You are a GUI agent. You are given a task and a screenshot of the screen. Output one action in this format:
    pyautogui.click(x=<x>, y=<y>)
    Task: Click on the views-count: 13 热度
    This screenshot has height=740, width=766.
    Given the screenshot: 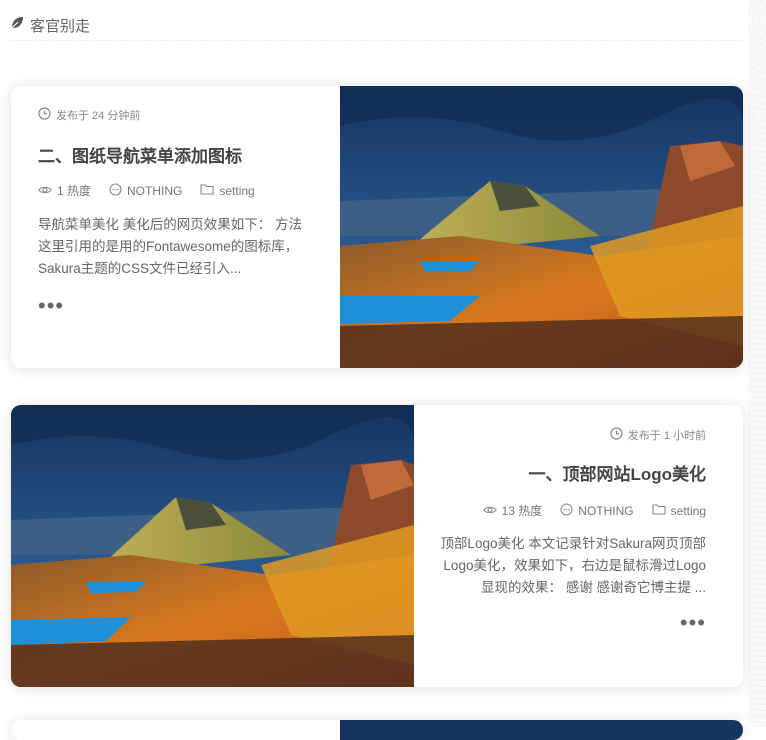 What is the action you would take?
    pyautogui.click(x=522, y=511)
    